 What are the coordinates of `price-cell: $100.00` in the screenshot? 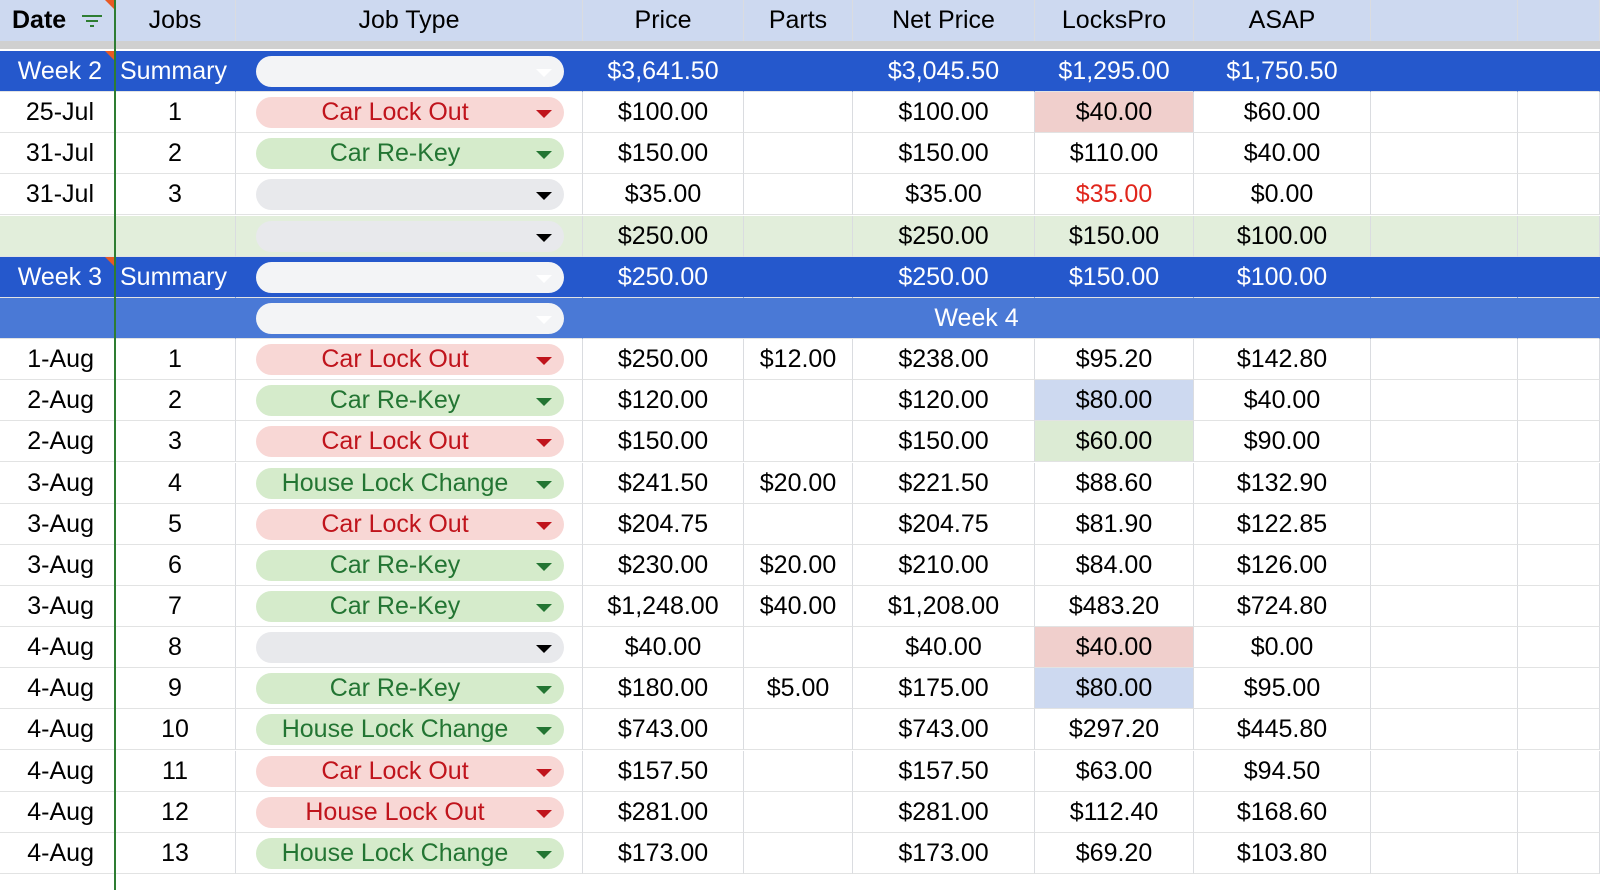 It's located at (663, 113).